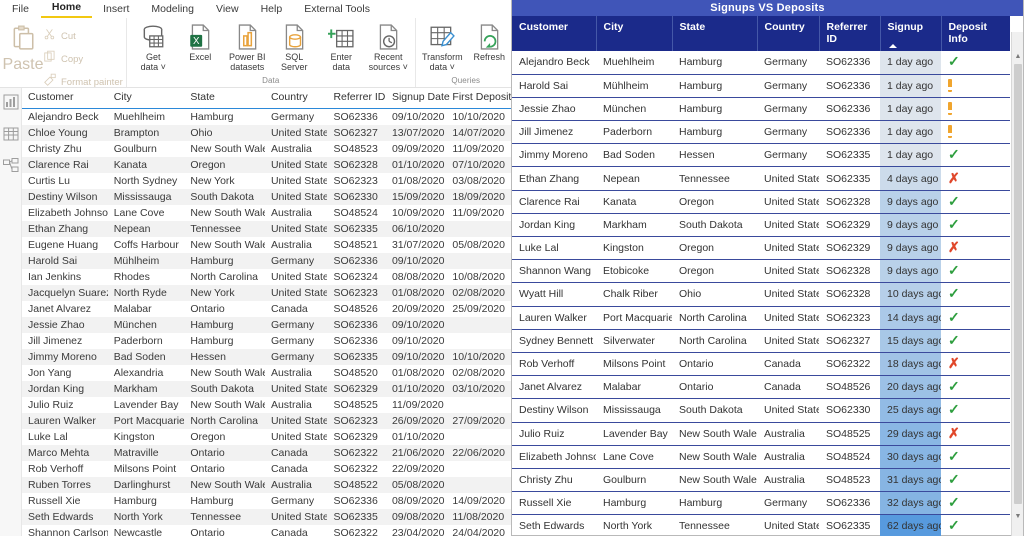 The height and width of the screenshot is (536, 1024). What do you see at coordinates (850, 33) in the screenshot?
I see `visual-column-header: Referrer ID` at bounding box center [850, 33].